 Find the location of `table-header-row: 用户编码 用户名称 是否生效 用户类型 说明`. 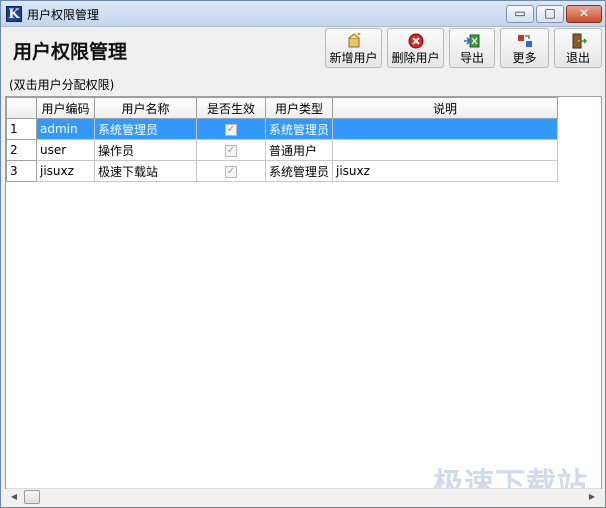

table-header-row: 用户编码 用户名称 是否生效 用户类型 说明 is located at coordinates (282, 108).